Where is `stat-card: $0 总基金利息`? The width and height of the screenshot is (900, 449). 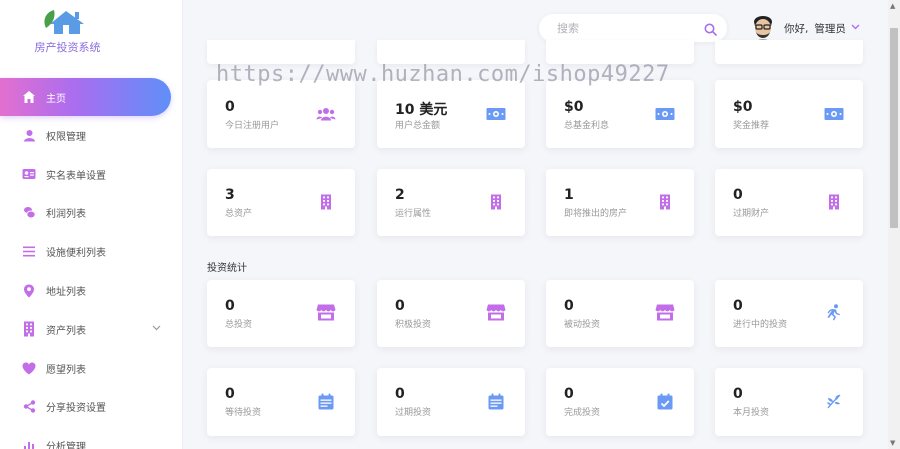
stat-card: $0 总基金利息 is located at coordinates (620, 114).